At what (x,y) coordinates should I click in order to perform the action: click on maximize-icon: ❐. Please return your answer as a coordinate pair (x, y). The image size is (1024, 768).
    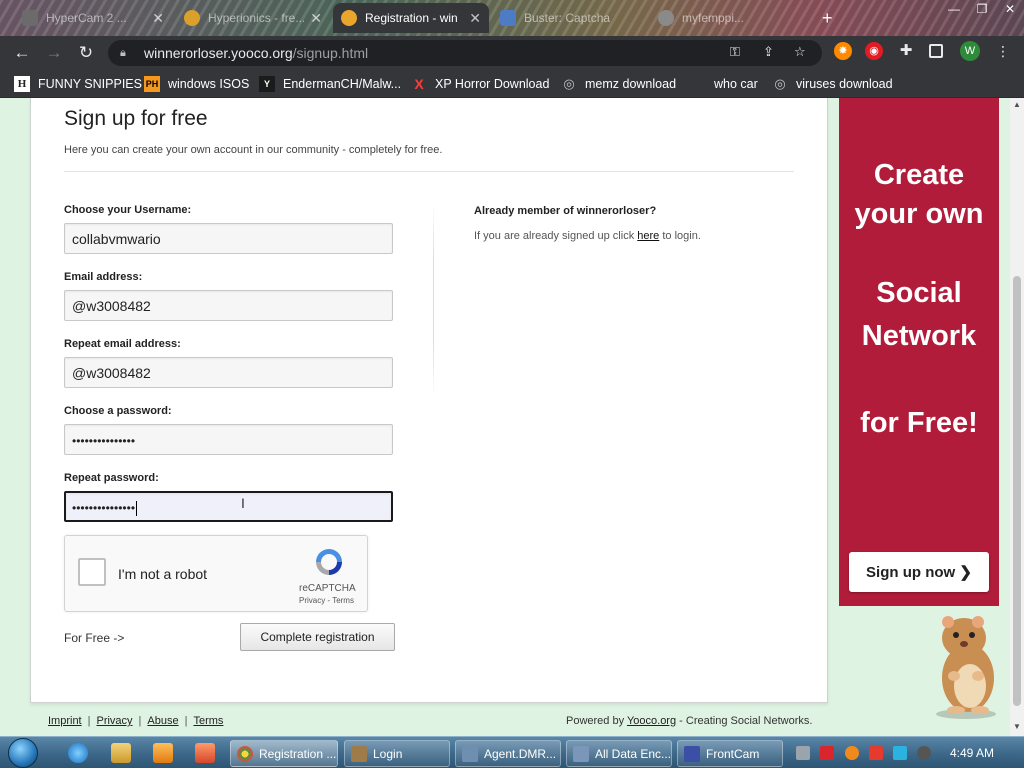
    Looking at the image, I should click on (982, 9).